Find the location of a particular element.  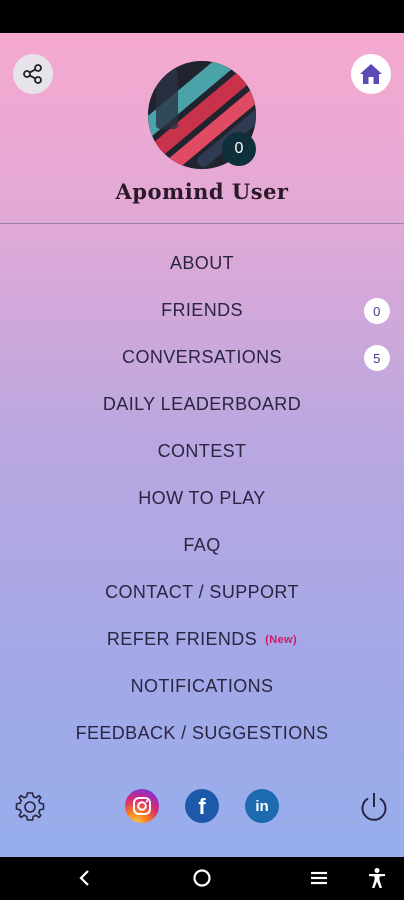

menu-item-label: FRIENDS is located at coordinates (202, 310).